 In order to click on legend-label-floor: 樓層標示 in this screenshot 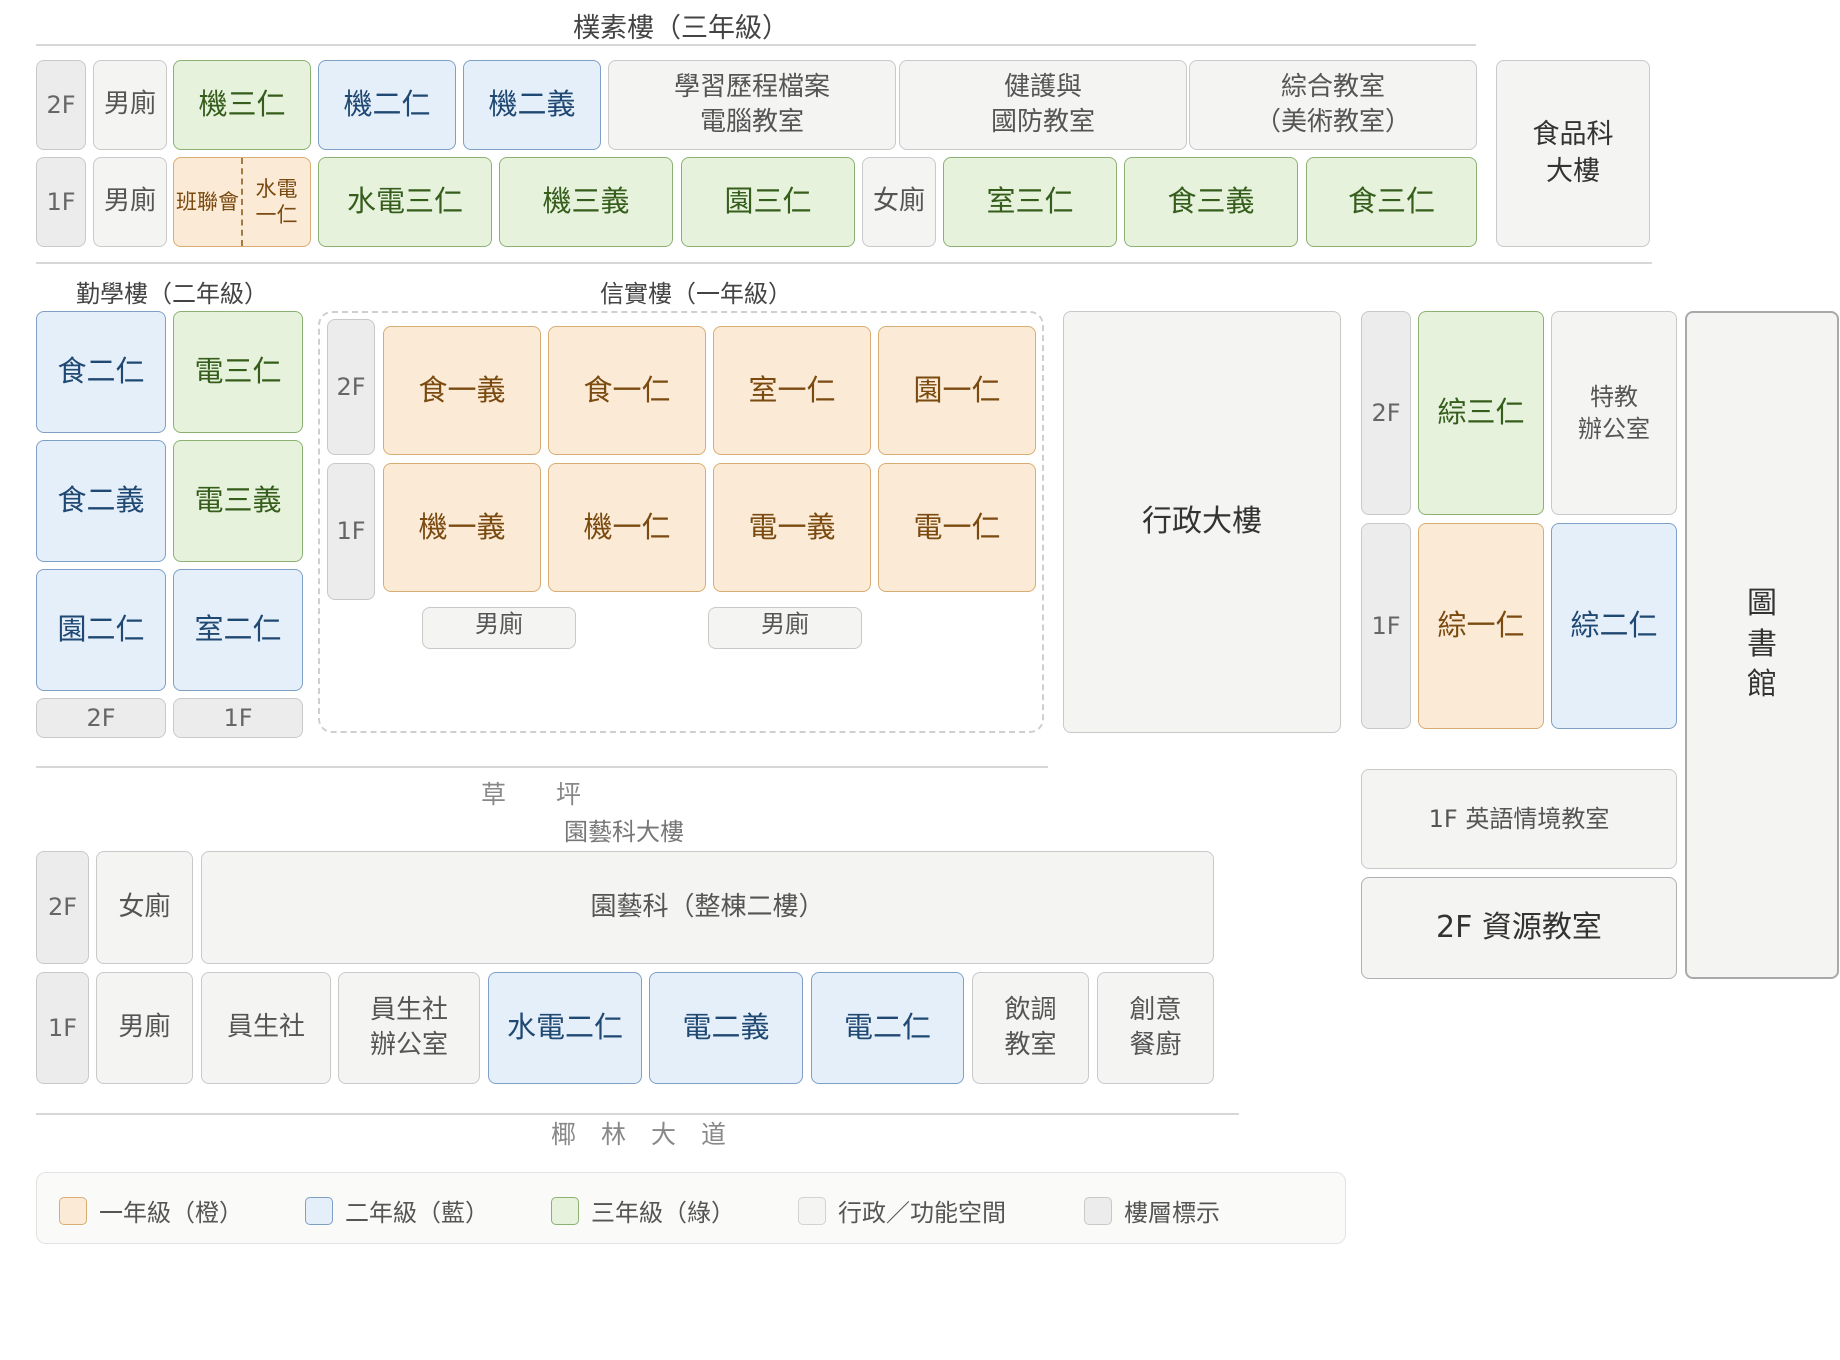, I will do `click(1172, 1213)`.